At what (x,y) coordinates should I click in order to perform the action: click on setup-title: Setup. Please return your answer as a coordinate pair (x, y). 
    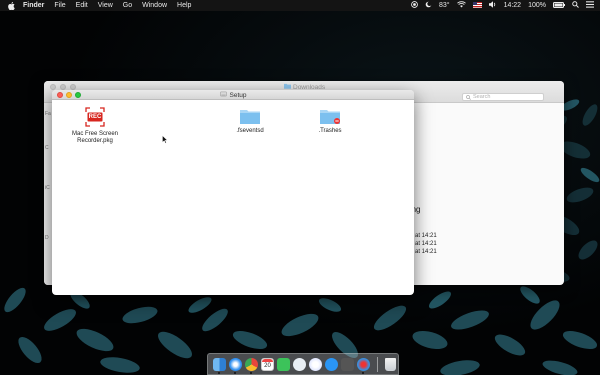
    Looking at the image, I should click on (233, 95).